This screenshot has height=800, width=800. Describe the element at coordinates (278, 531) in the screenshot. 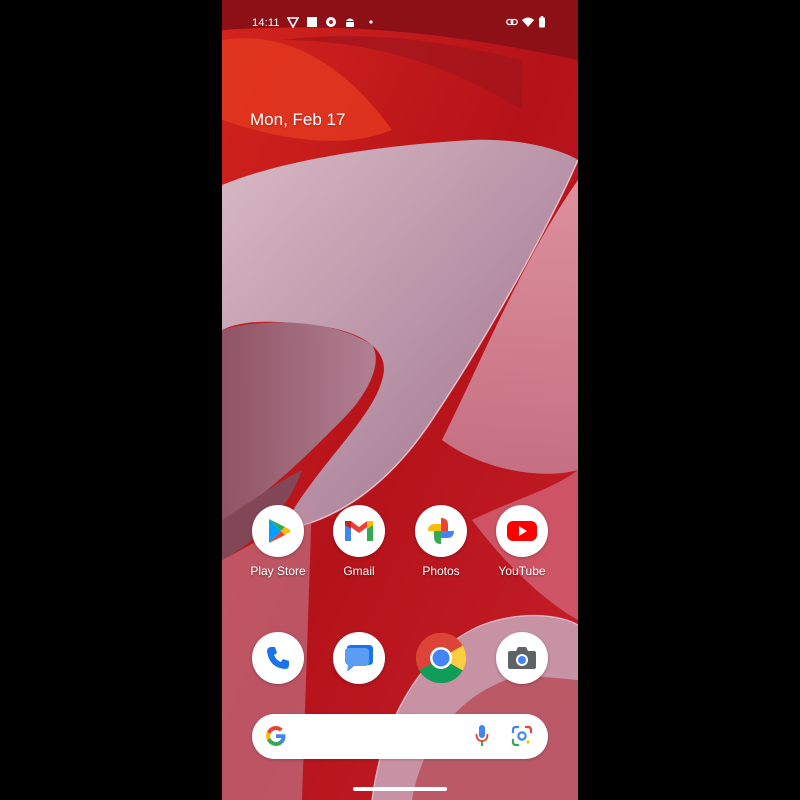

I see `play-store-icon` at that location.